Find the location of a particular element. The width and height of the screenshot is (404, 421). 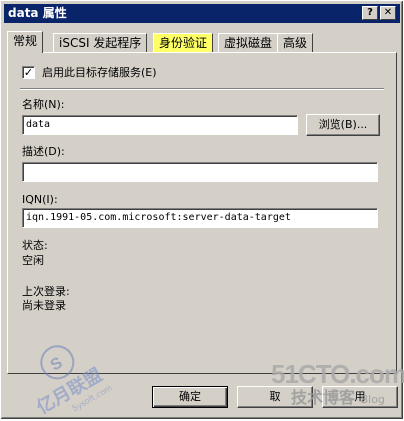

tab-virtual-disks: 虚拟磁盘 is located at coordinates (248, 42).